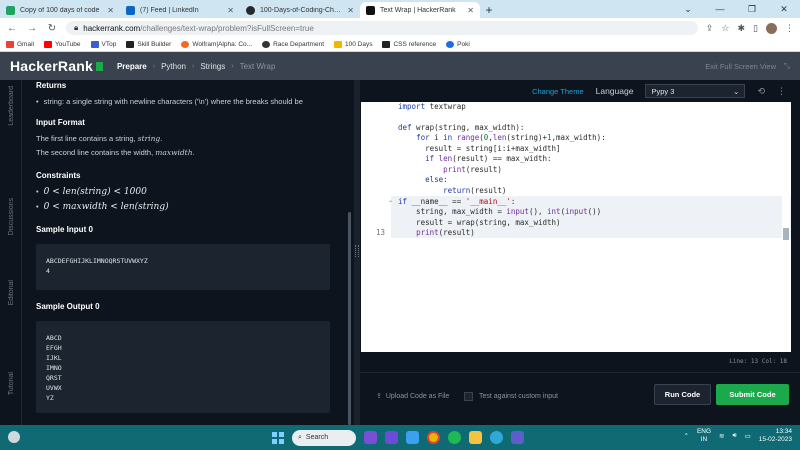  Describe the element at coordinates (786, 227) in the screenshot. I see `editor-scrollbar` at that location.